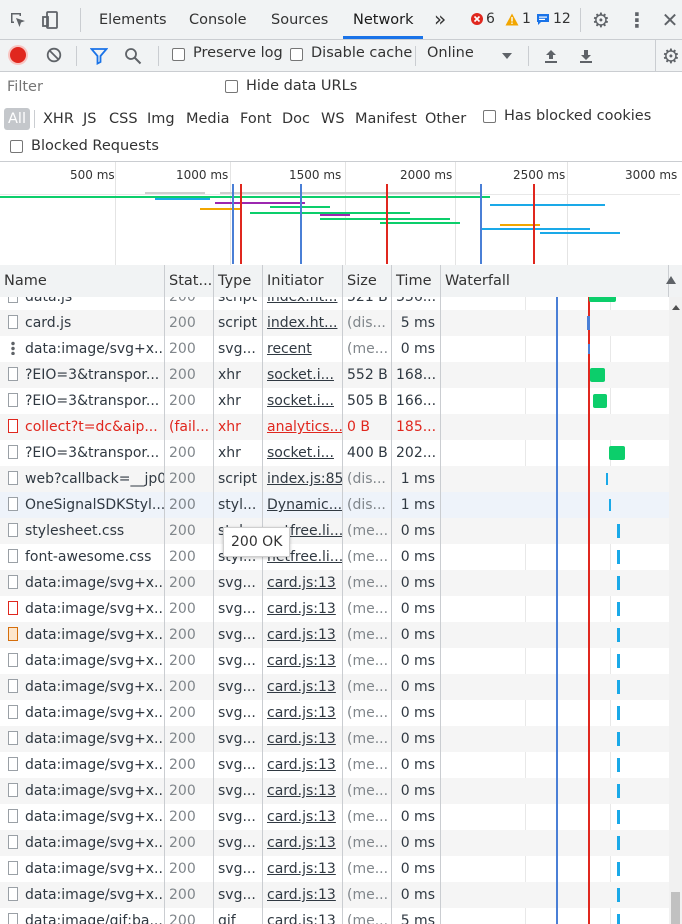 This screenshot has width=682, height=924. I want to click on tab-sources: Sources, so click(299, 19).